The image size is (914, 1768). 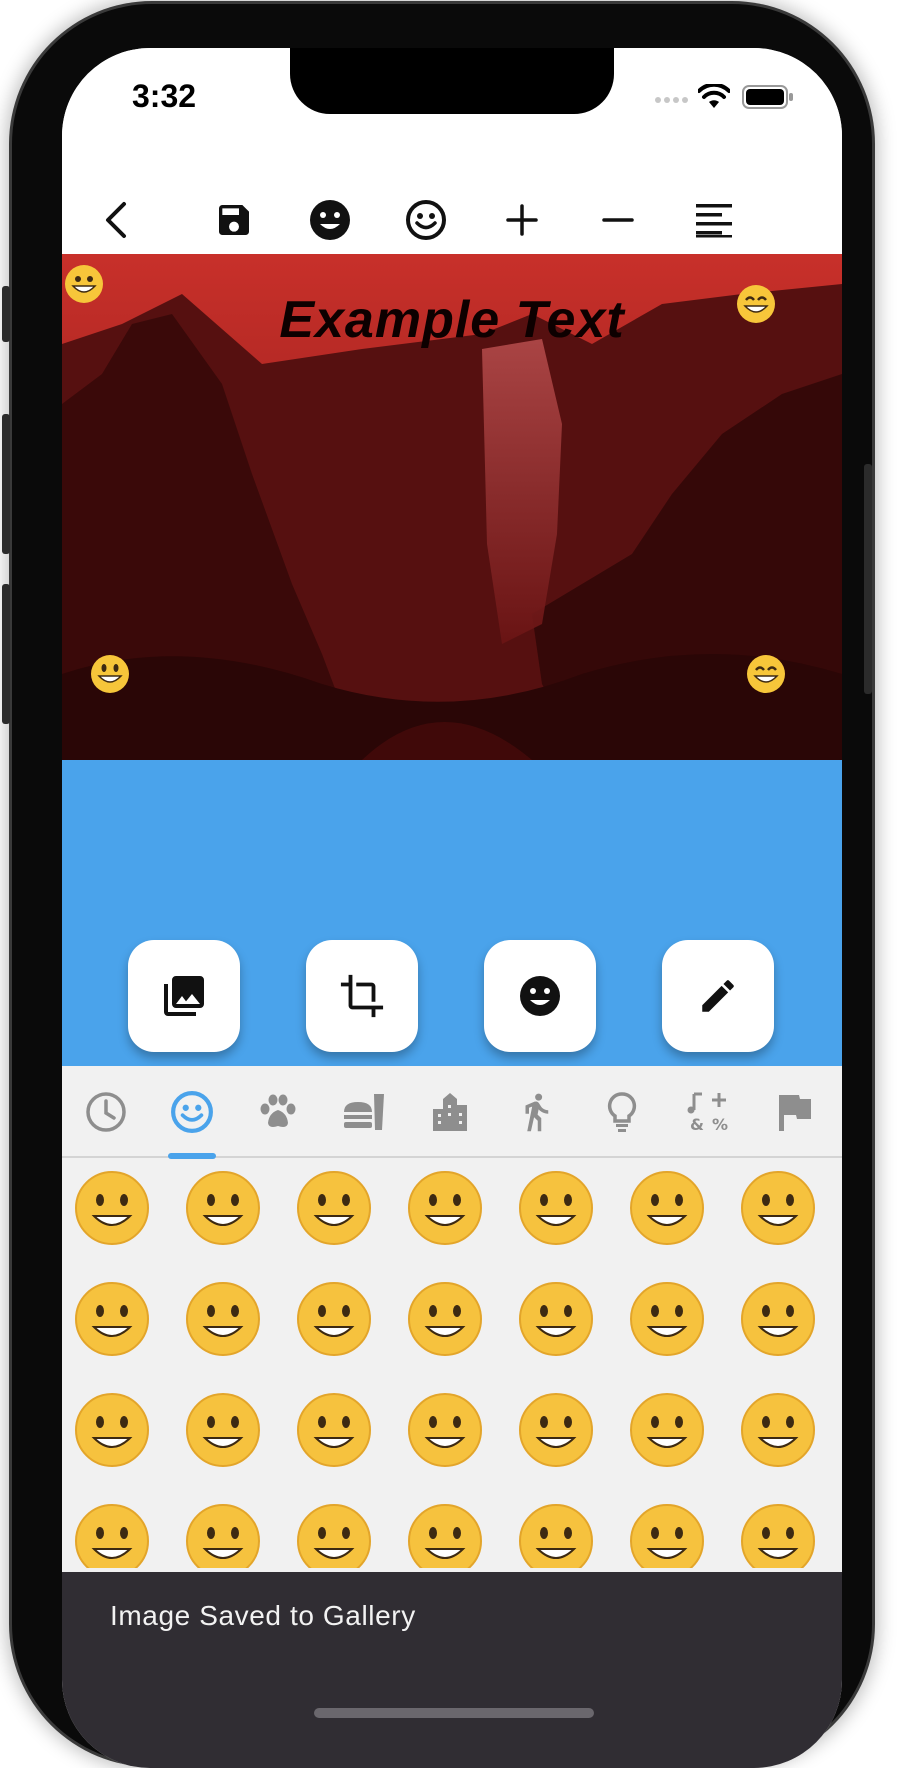 I want to click on volume-down-button, so click(x=6, y=654).